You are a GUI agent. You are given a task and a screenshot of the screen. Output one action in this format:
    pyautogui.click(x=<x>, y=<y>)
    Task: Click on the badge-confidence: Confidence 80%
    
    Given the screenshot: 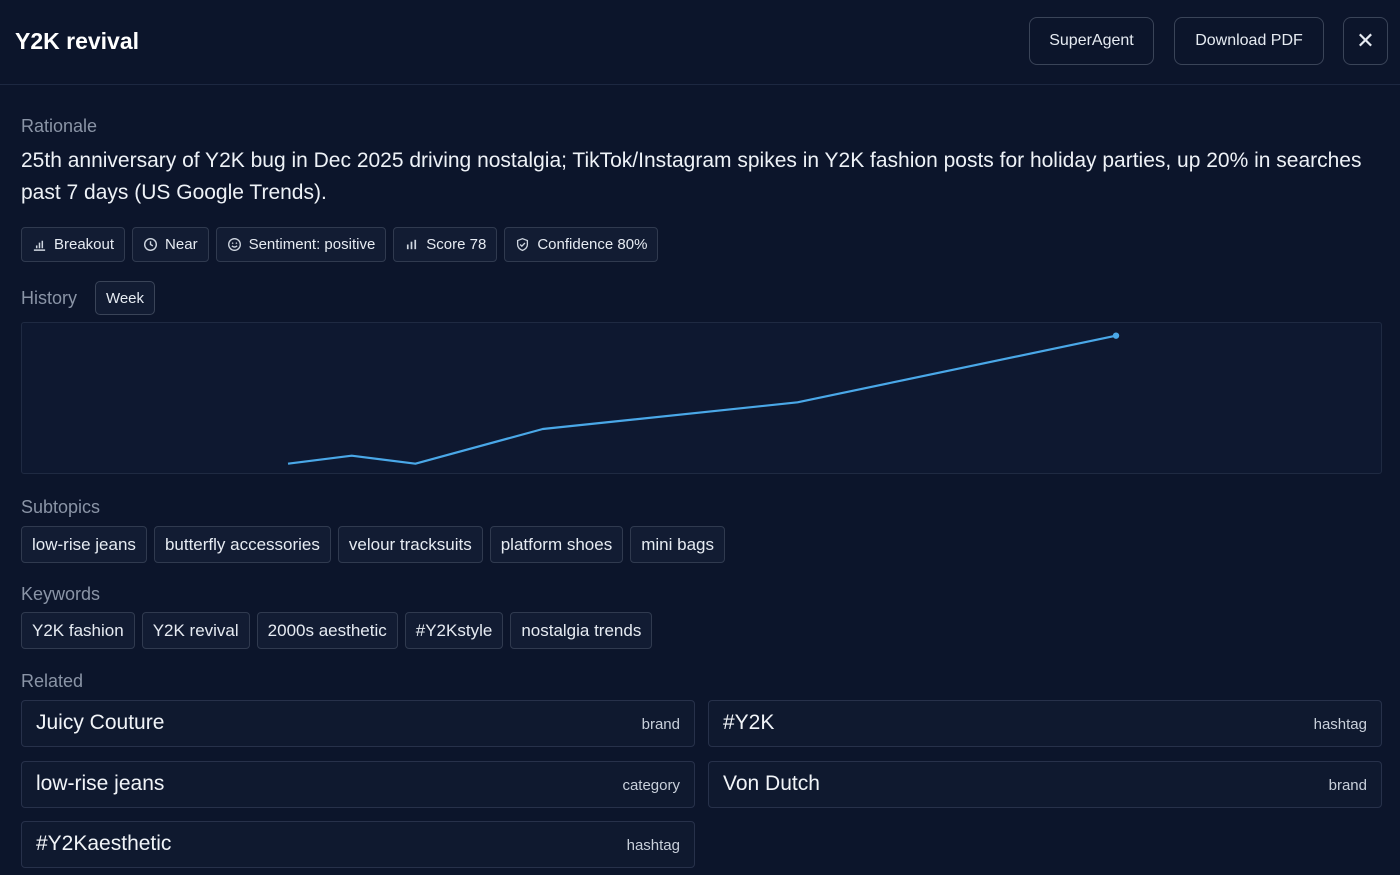 What is the action you would take?
    pyautogui.click(x=581, y=244)
    